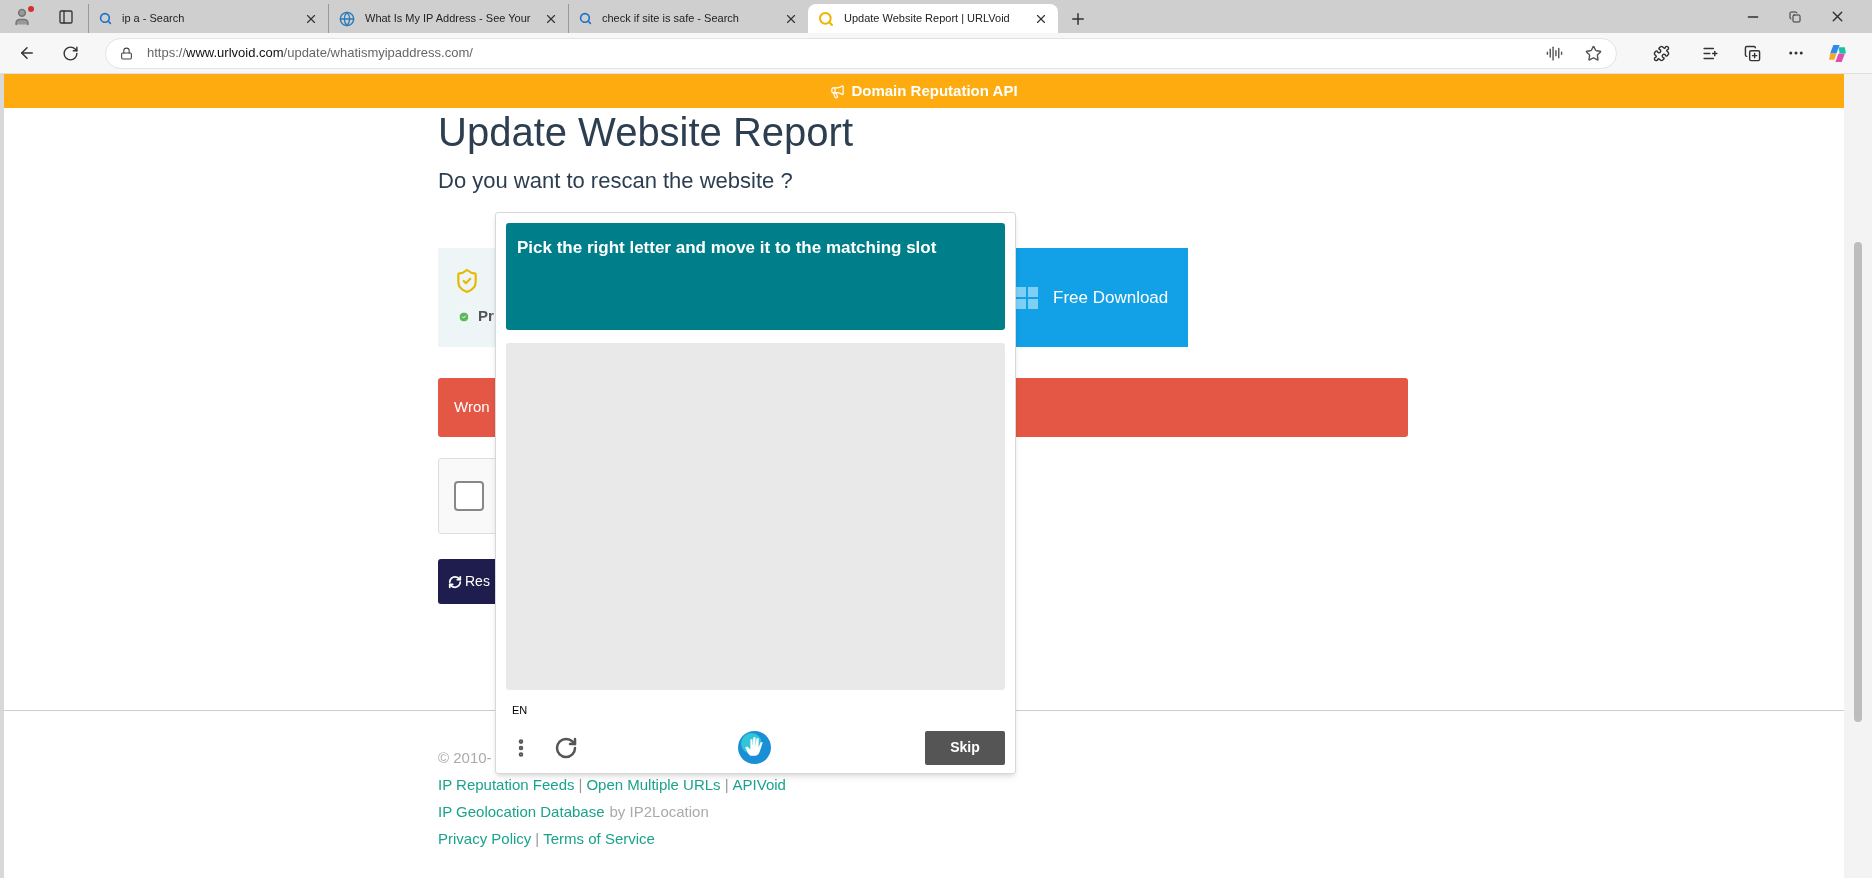 This screenshot has height=878, width=1872. I want to click on copyright-text: © 2010-, so click(465, 758).